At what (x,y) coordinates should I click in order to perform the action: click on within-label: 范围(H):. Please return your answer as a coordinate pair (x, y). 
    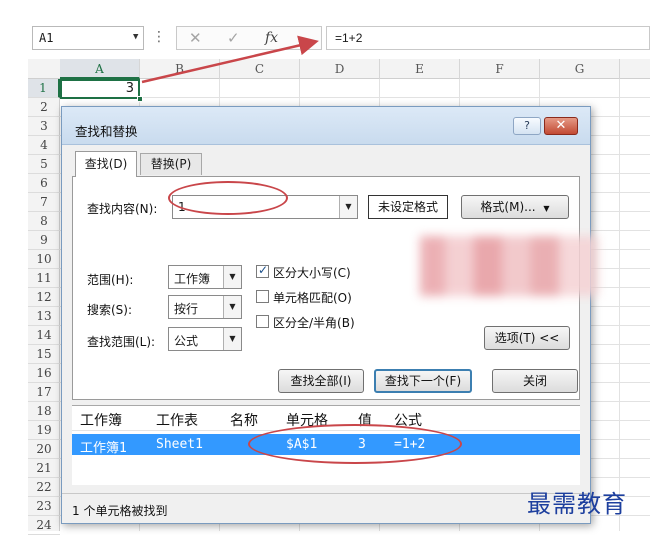
    Looking at the image, I should click on (110, 280).